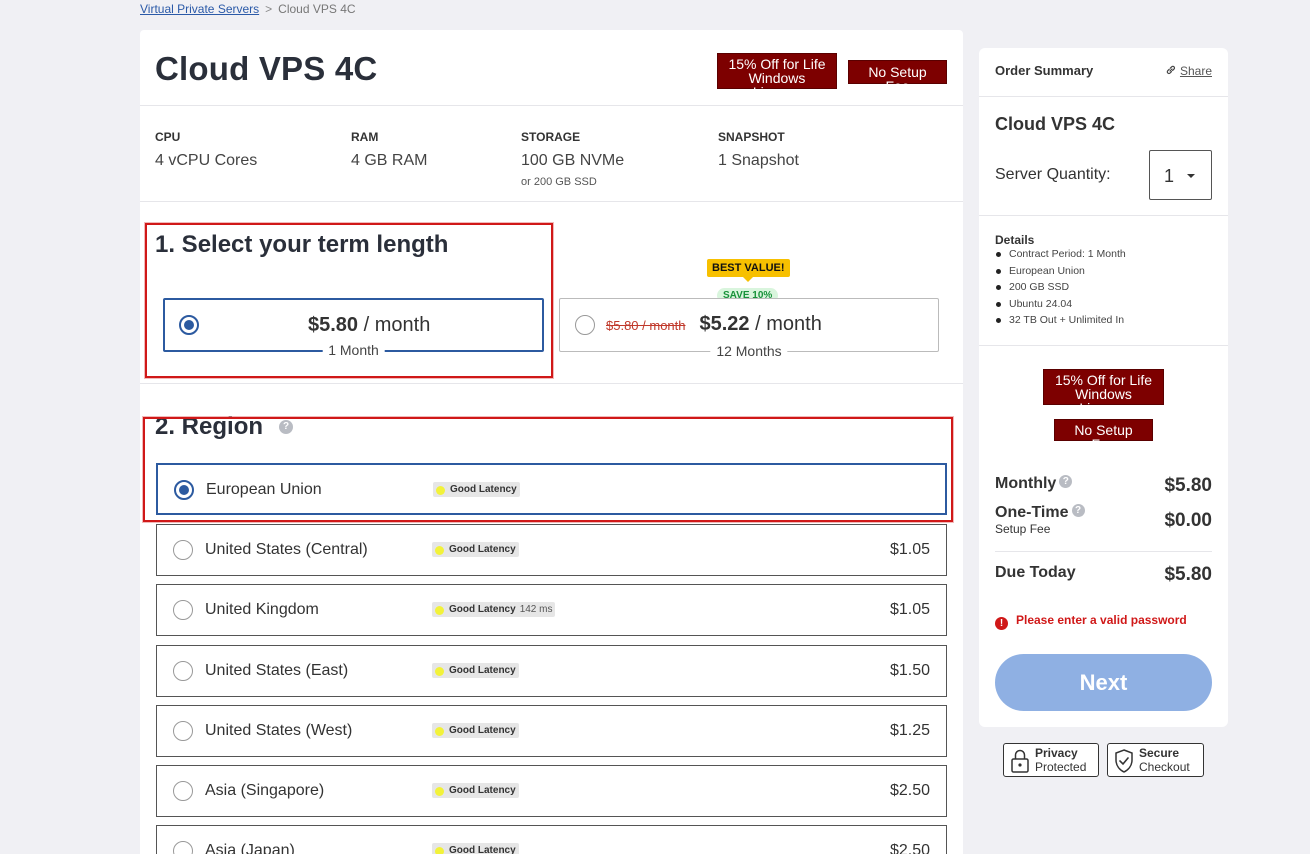  What do you see at coordinates (559, 182) in the screenshot?
I see `spec-sub: or 200 GB SSD` at bounding box center [559, 182].